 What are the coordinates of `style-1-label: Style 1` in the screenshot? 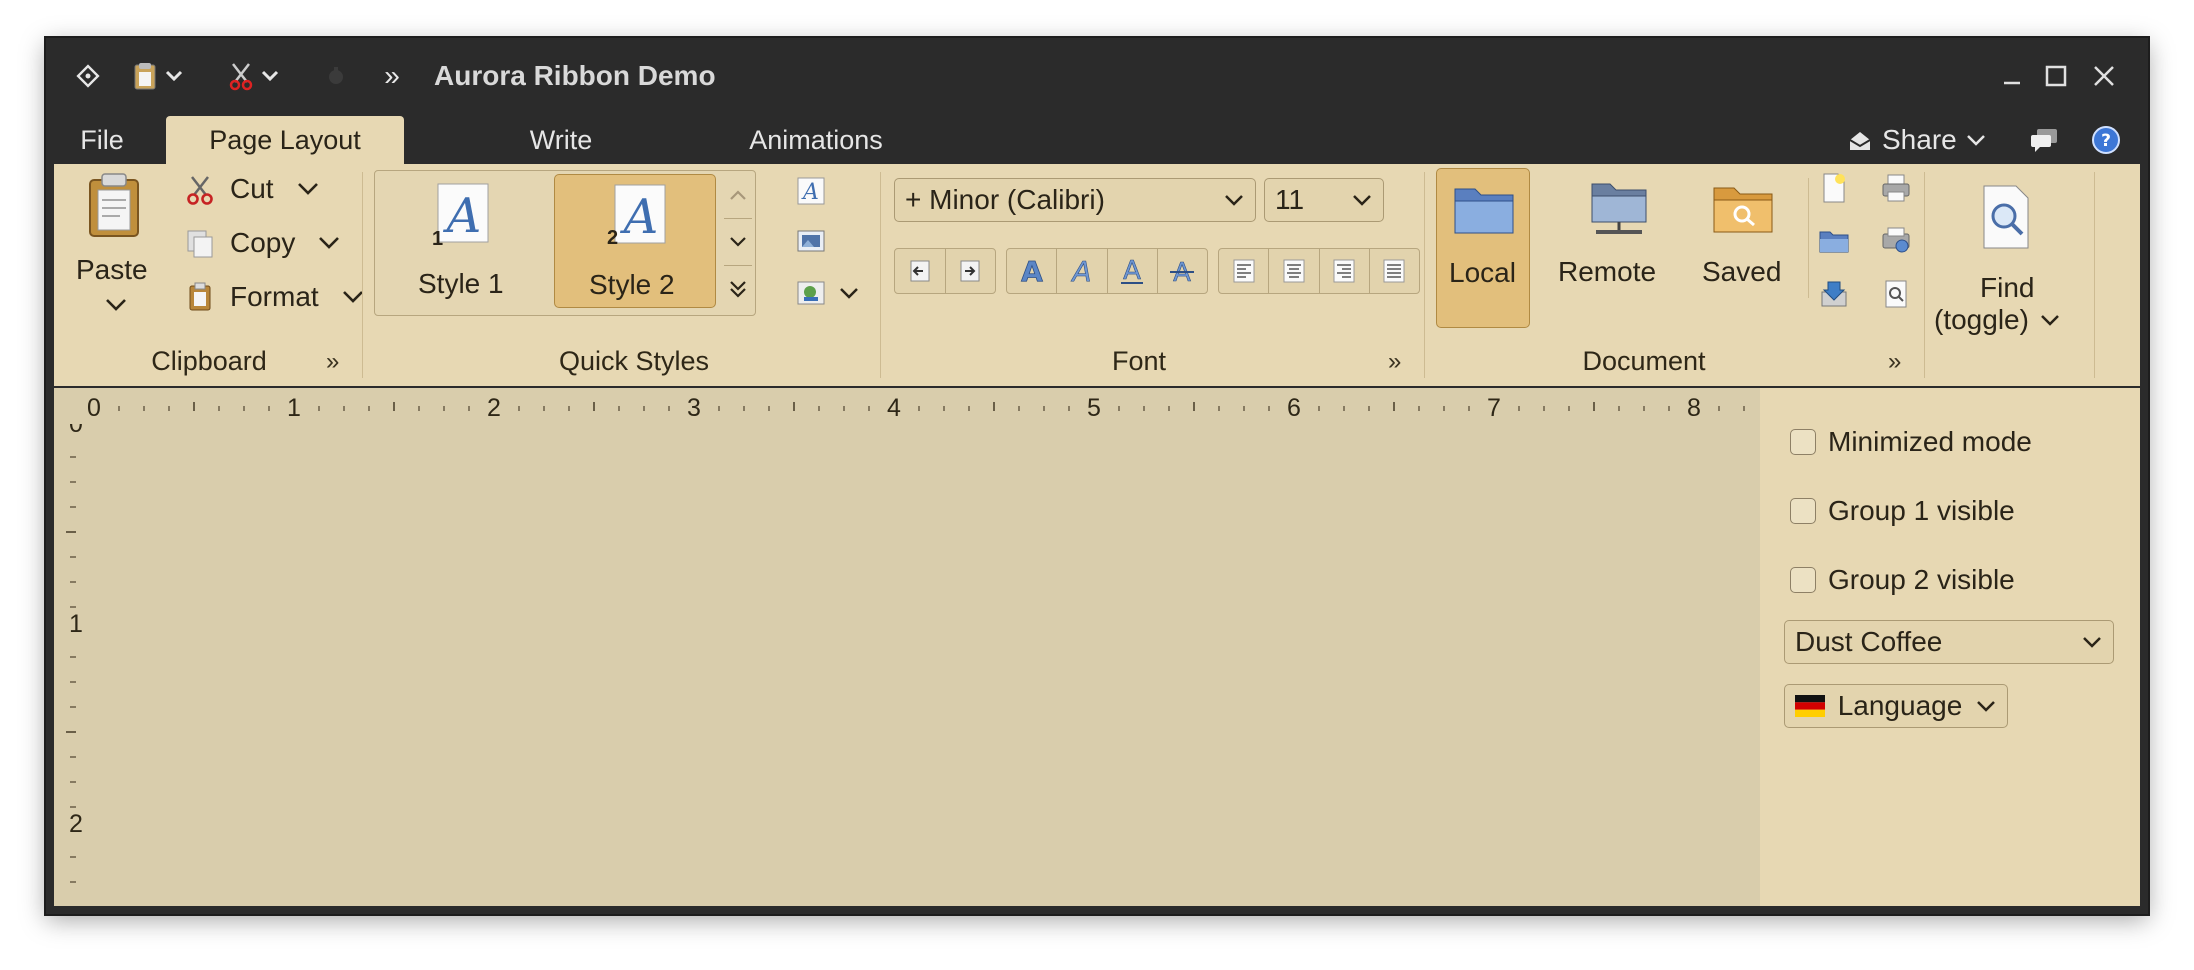 It's located at (461, 283).